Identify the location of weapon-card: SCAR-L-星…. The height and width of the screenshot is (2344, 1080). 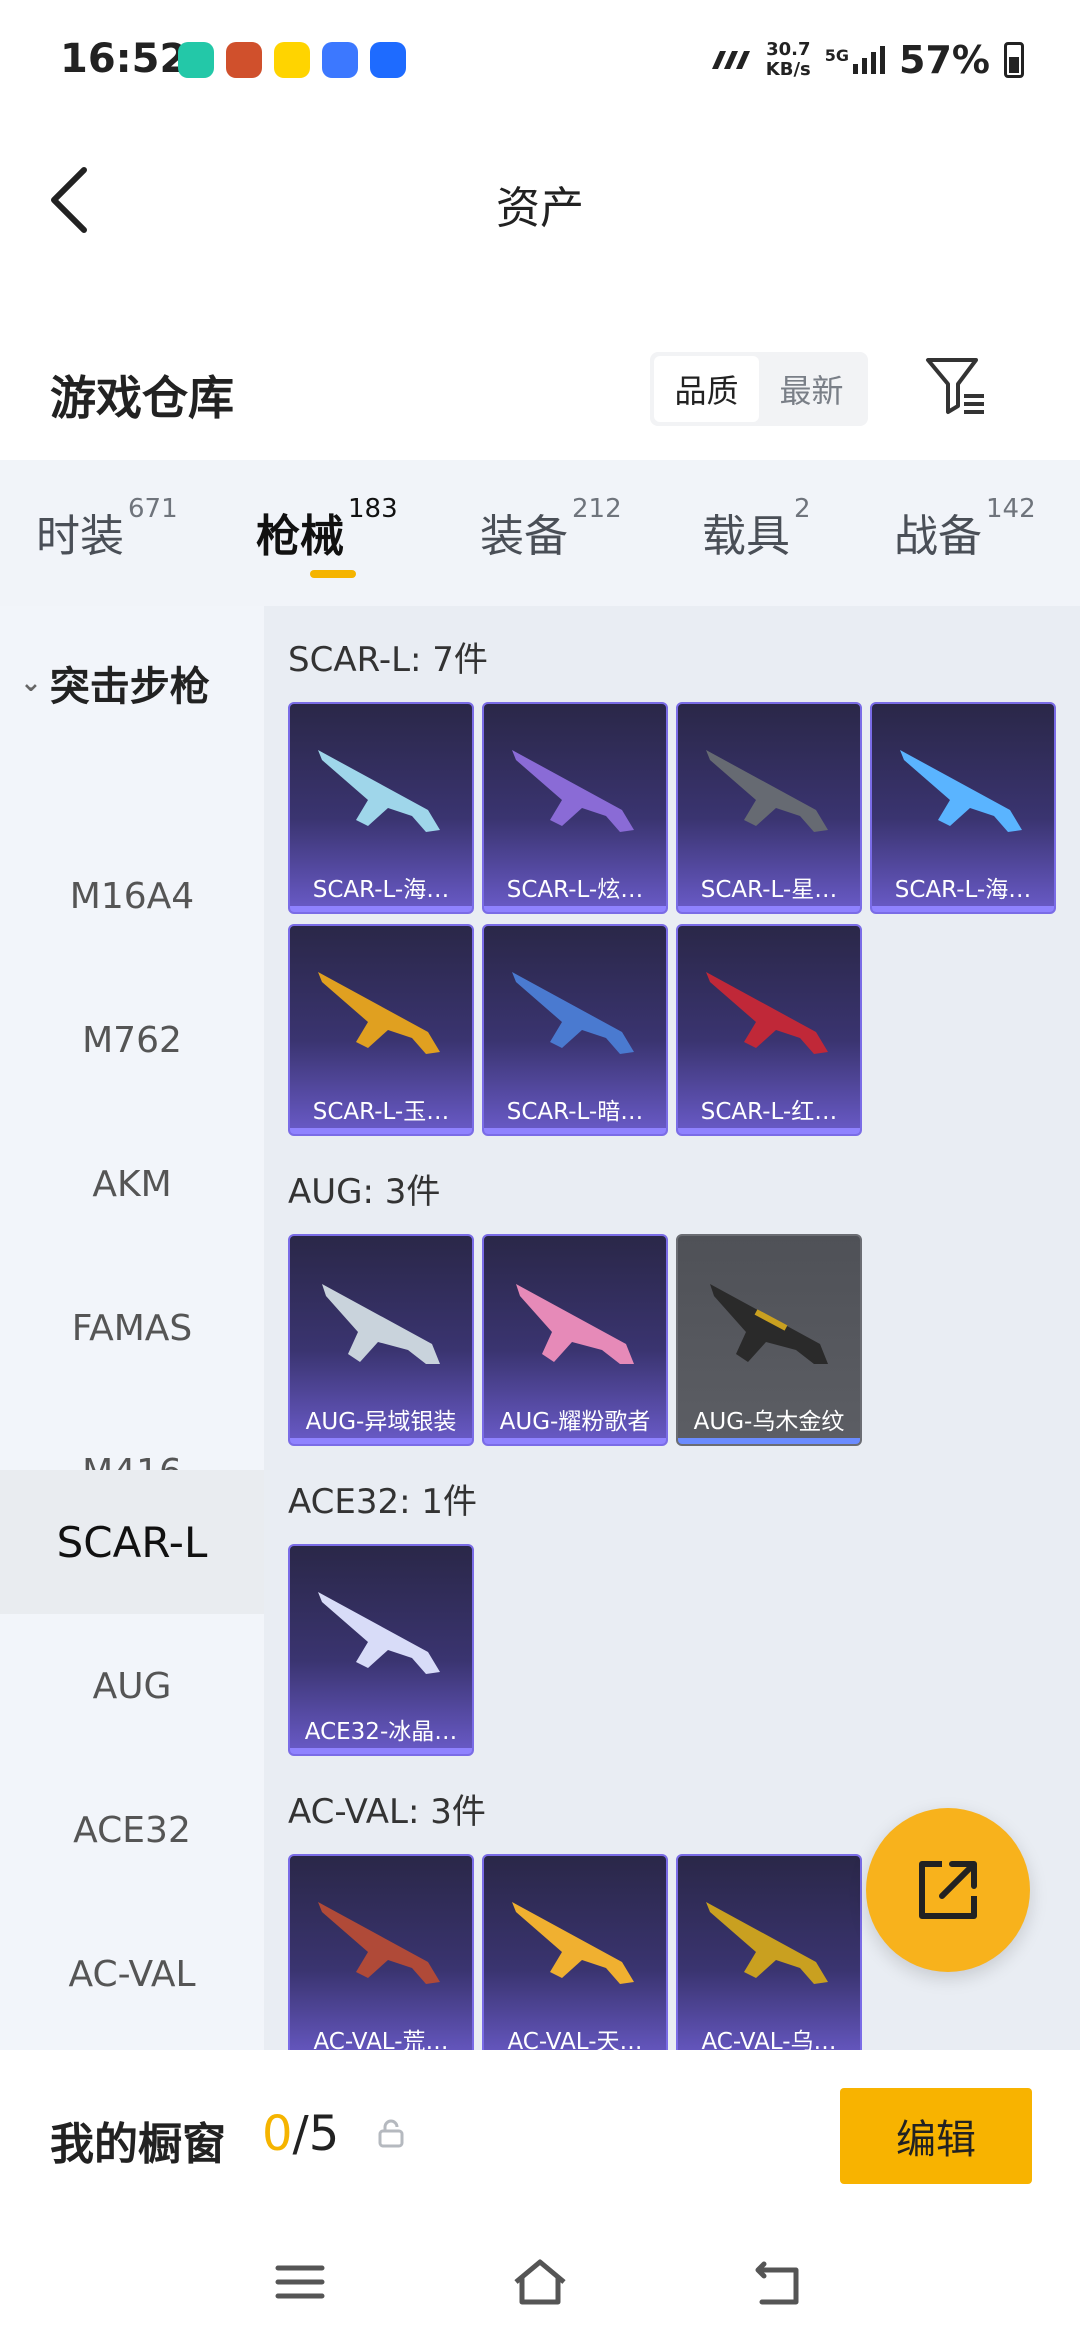
(769, 808).